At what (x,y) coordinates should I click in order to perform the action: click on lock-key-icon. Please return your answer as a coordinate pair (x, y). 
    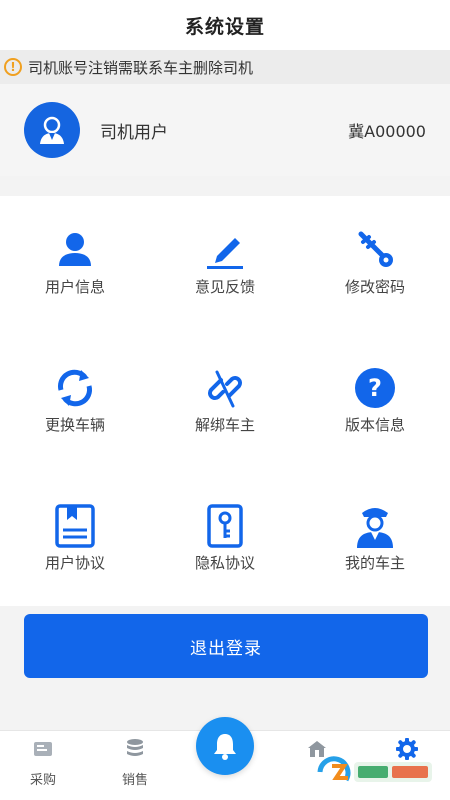
    Looking at the image, I should click on (225, 526).